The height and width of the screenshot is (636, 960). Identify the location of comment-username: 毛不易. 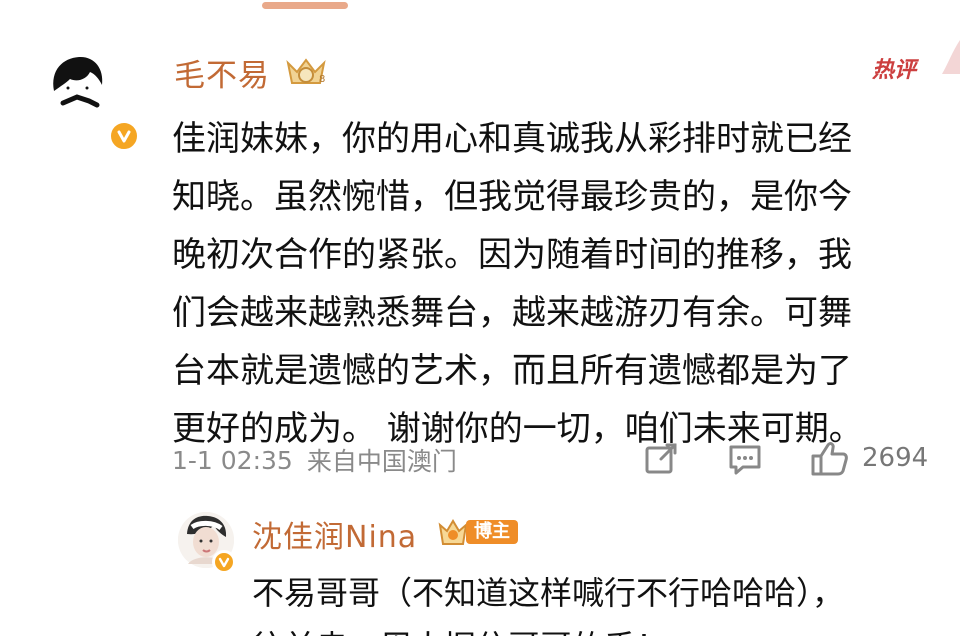
(222, 72).